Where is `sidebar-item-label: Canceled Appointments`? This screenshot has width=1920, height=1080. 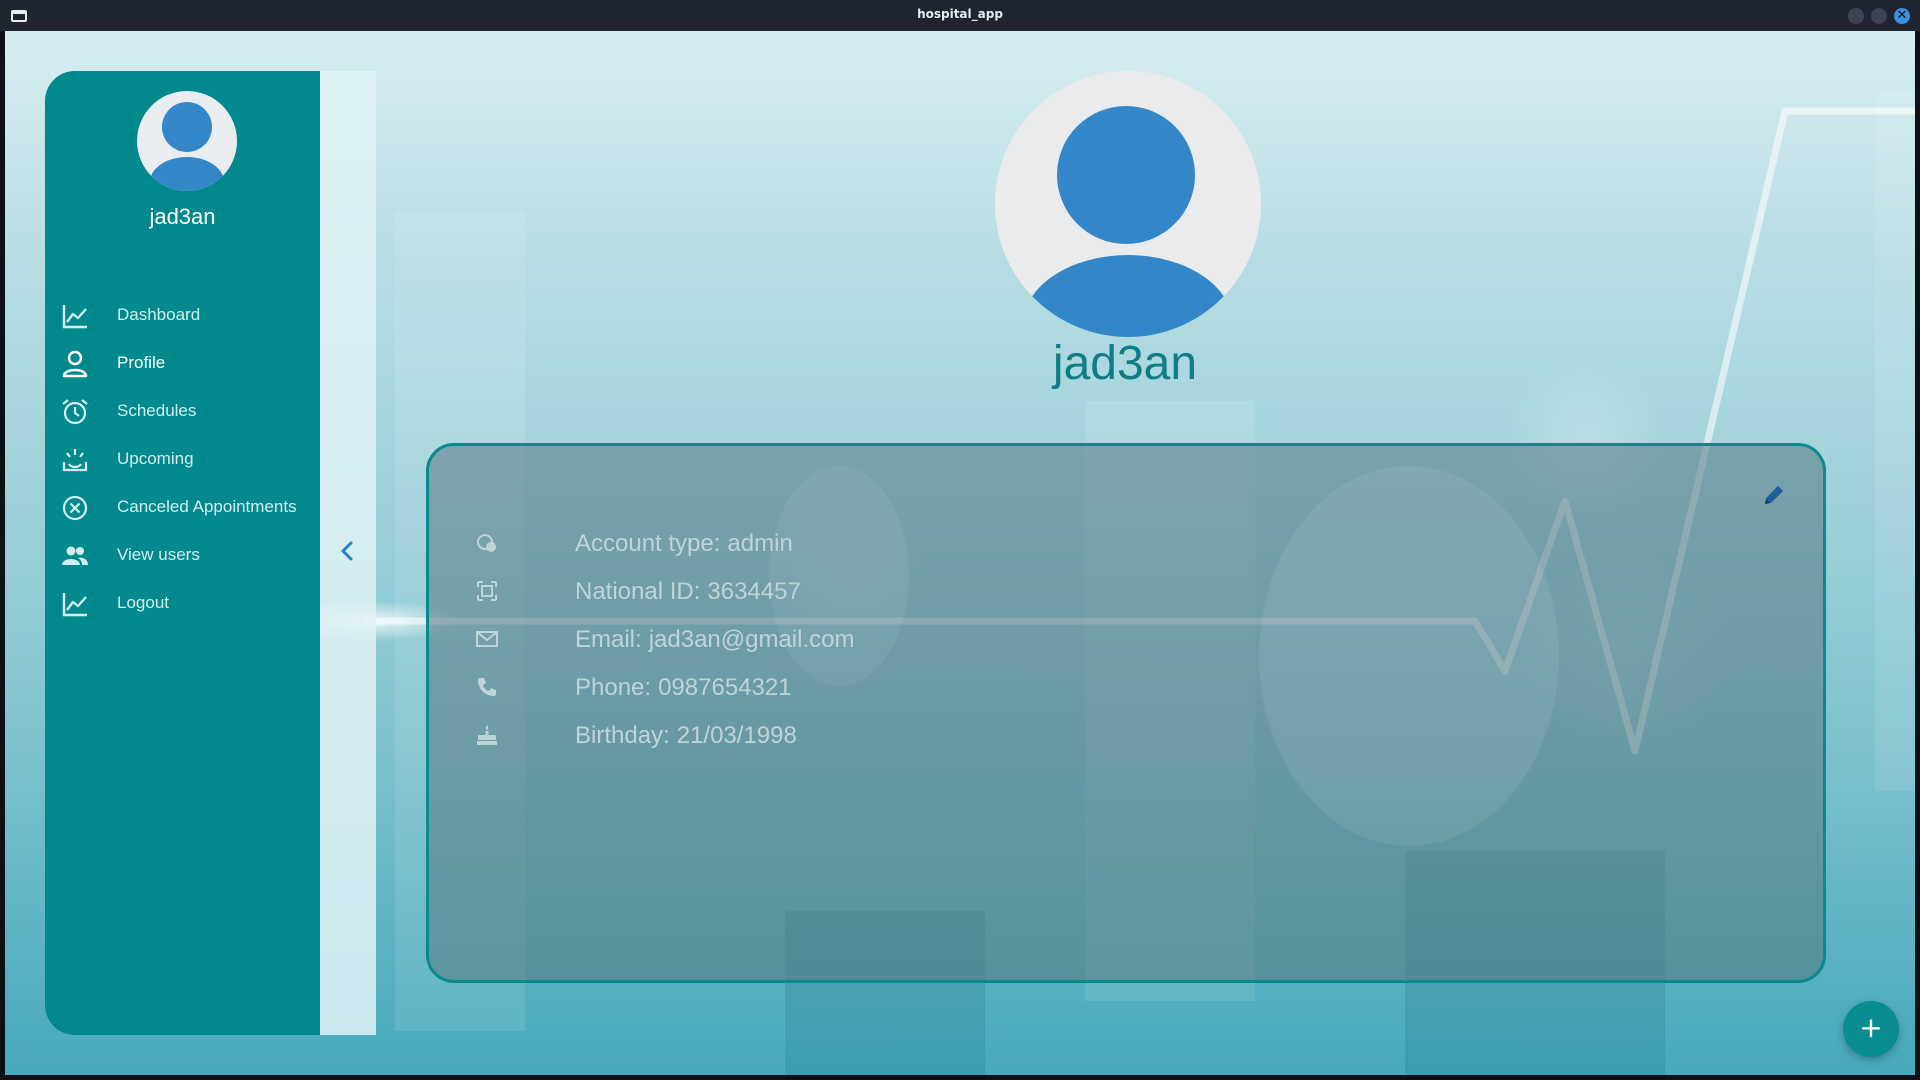 sidebar-item-label: Canceled Appointments is located at coordinates (207, 506).